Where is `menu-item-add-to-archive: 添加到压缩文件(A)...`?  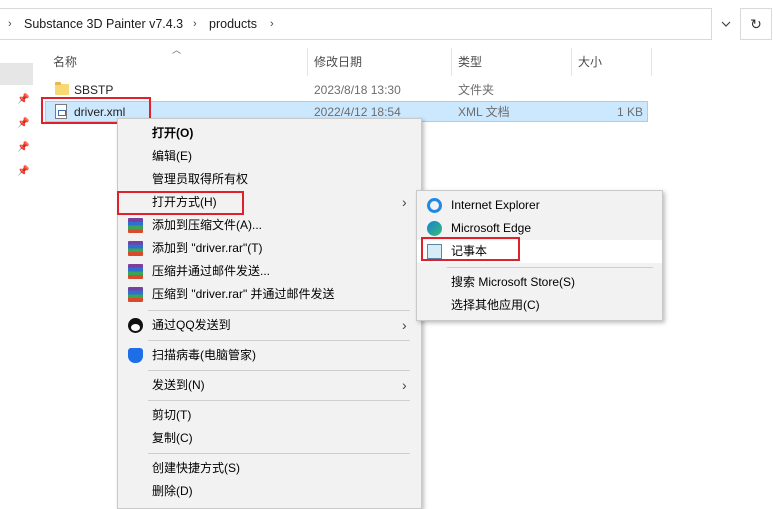
menu-item-add-to-archive: 添加到压缩文件(A)... is located at coordinates (269, 225).